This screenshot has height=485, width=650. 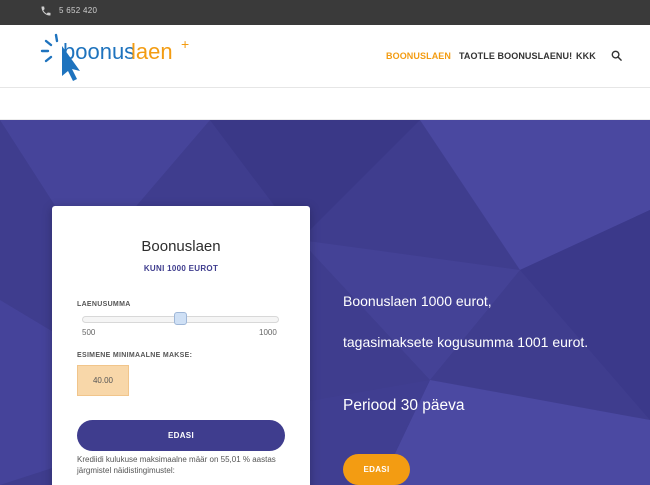 What do you see at coordinates (99, 51) in the screenshot?
I see `svg-text: boonus` at bounding box center [99, 51].